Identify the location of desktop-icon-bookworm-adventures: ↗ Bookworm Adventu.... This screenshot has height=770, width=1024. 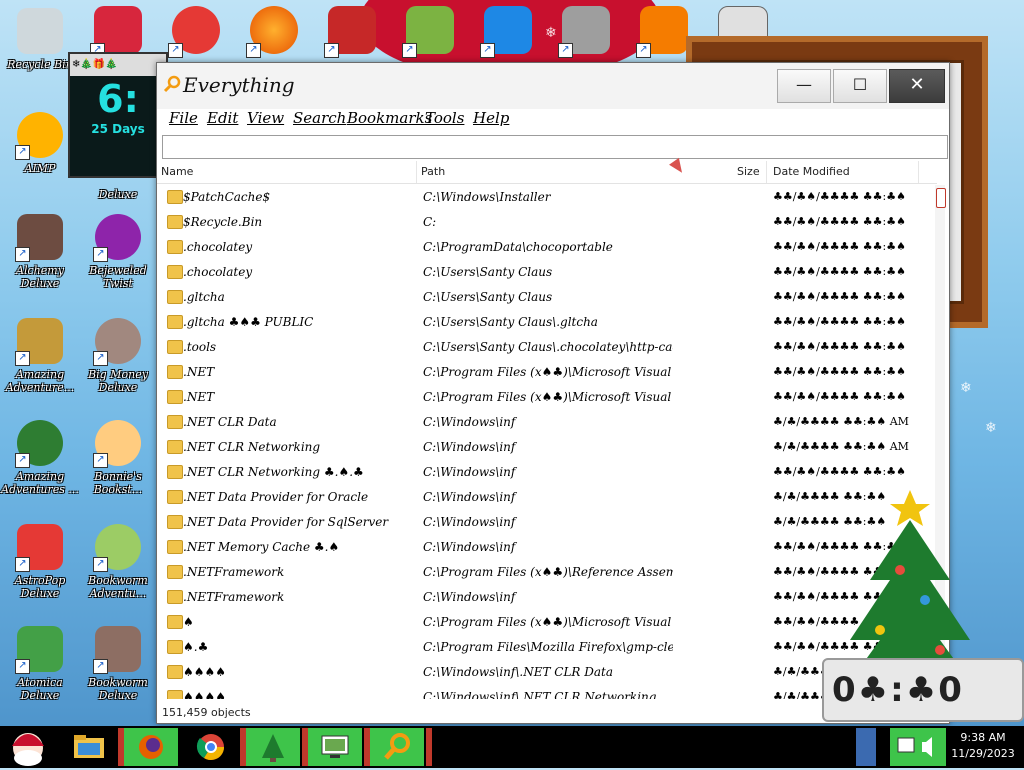
(118, 562).